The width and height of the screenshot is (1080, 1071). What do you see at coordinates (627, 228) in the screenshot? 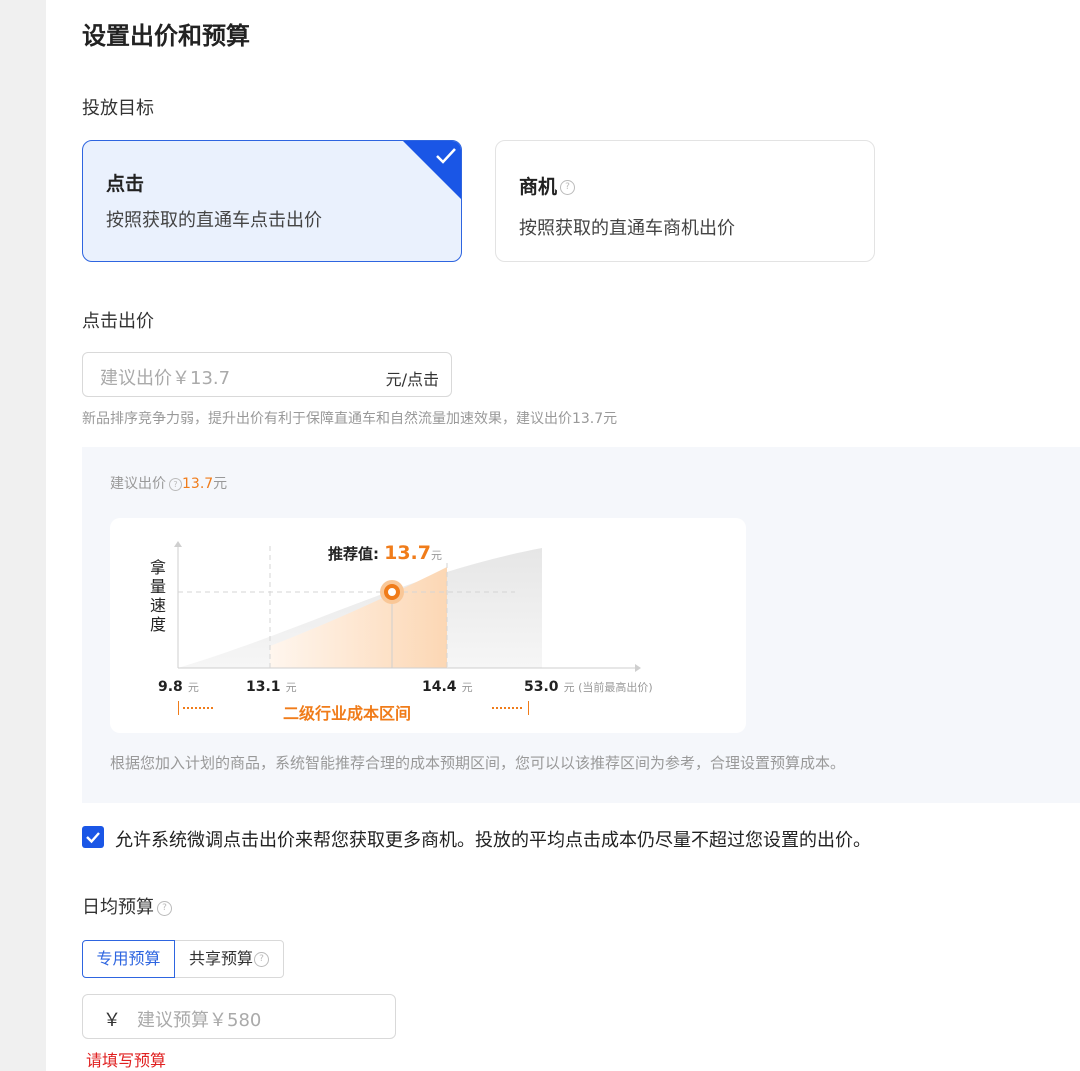
I see `goal-card-lead-desc: 按照获取的直通车商机出价` at bounding box center [627, 228].